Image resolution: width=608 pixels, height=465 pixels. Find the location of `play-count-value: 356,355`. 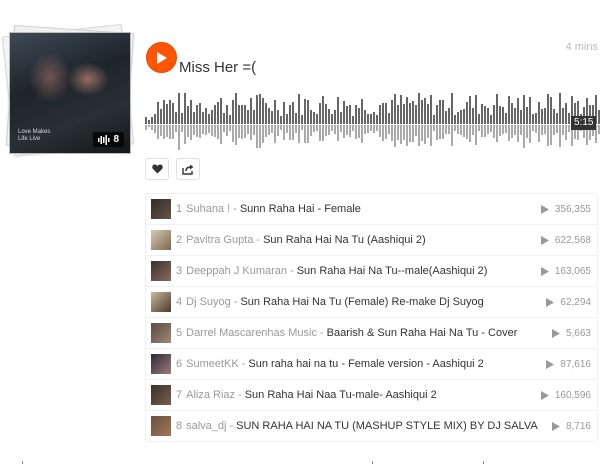

play-count-value: 356,355 is located at coordinates (572, 209).